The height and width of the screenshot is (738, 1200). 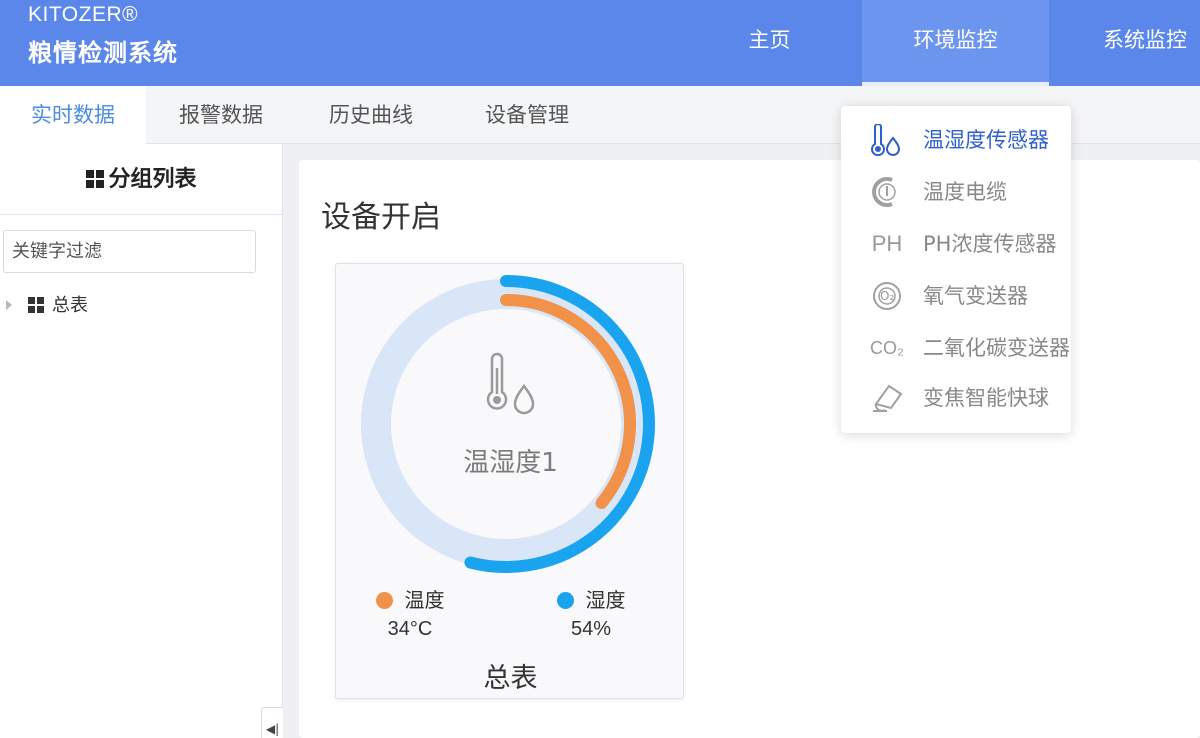 What do you see at coordinates (605, 600) in the screenshot?
I see `humidity-label: 湿度` at bounding box center [605, 600].